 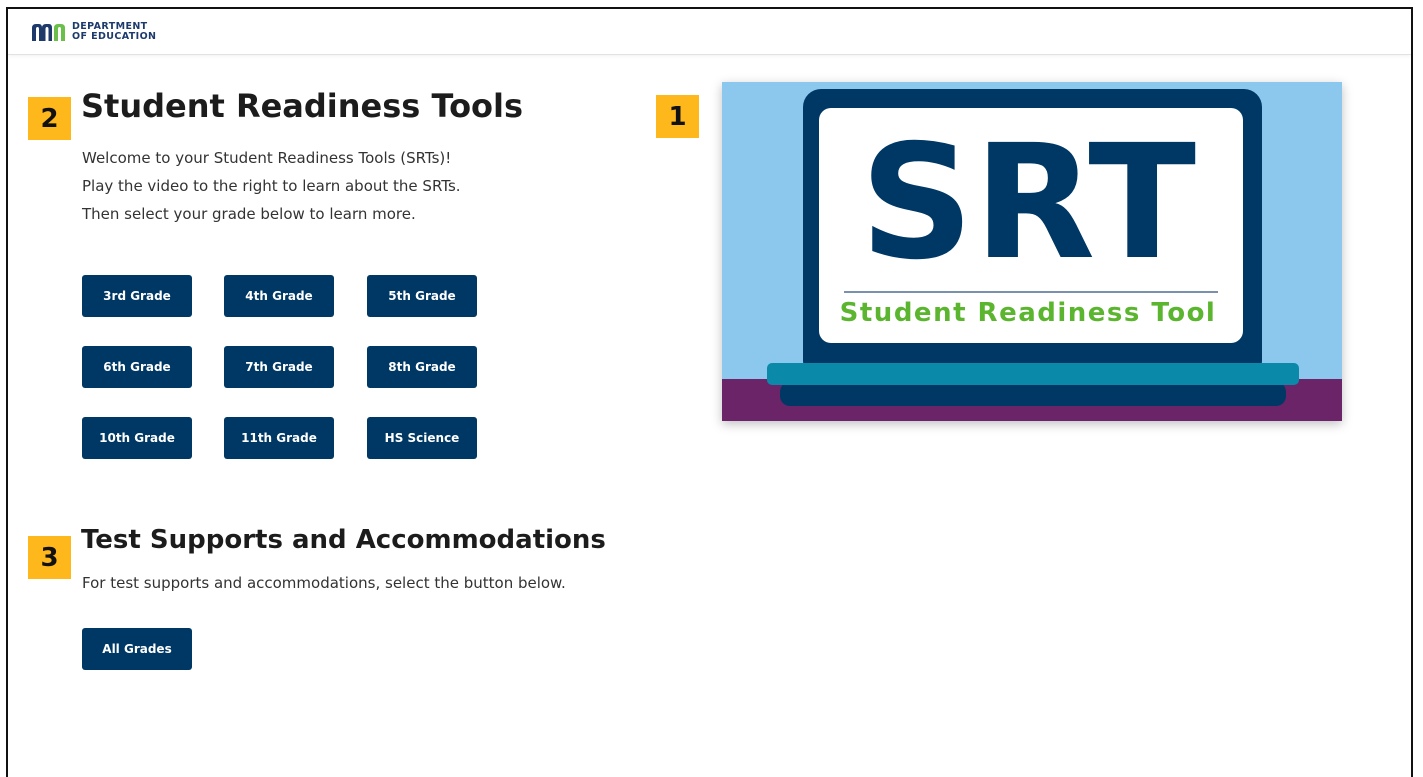 I want to click on srt-logo-caption: Student Readiness Tool, so click(x=1028, y=313).